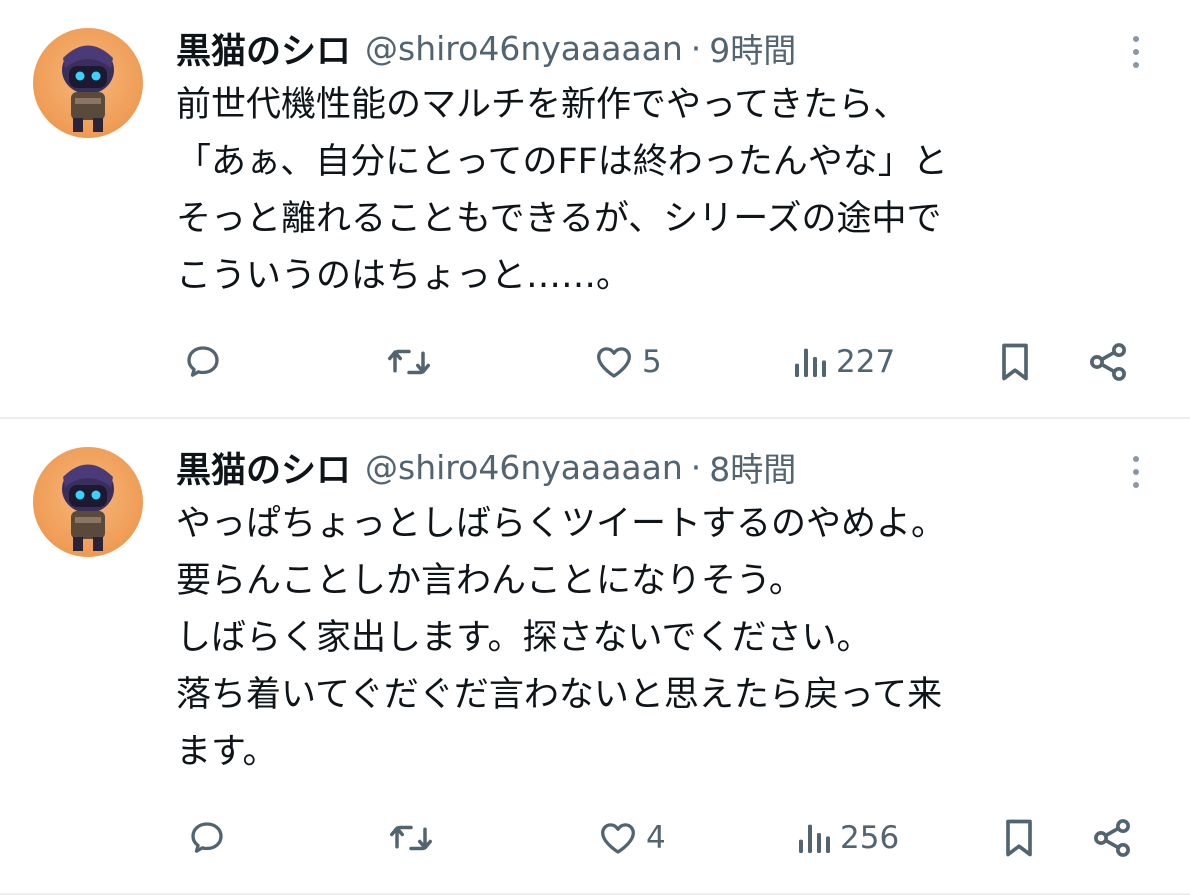 The height and width of the screenshot is (895, 1190). What do you see at coordinates (595, 418) in the screenshot?
I see `tweet-divider` at bounding box center [595, 418].